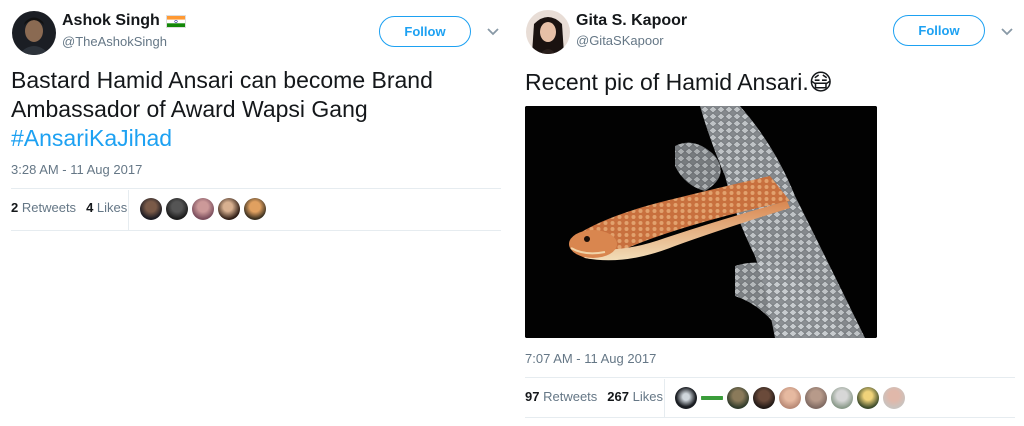  I want to click on display-name: Gita S. Kapoor, so click(631, 21).